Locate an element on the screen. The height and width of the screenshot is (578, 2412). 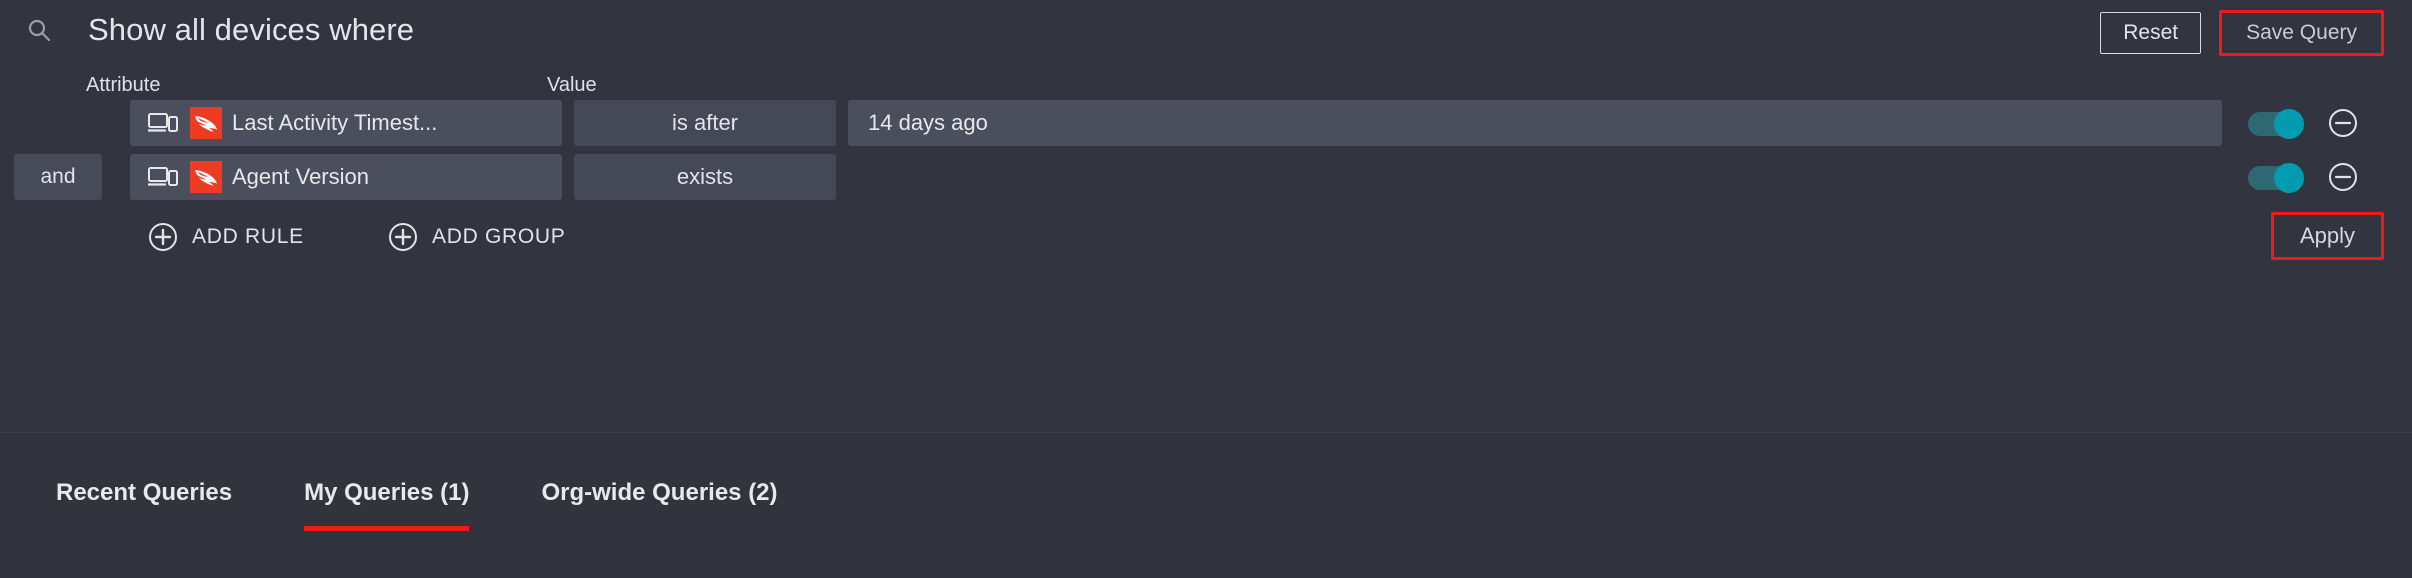
table-row: and Agent Version exists is located at coordinates (1206, 177).